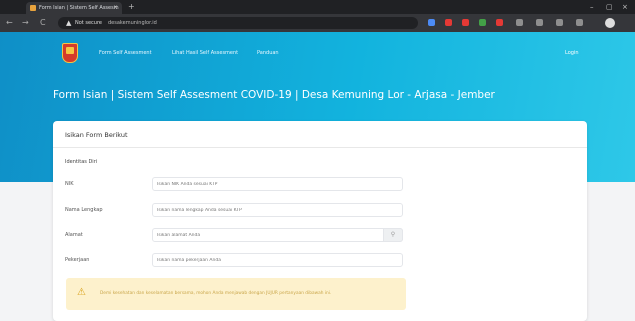 Image resolution: width=635 pixels, height=321 pixels. What do you see at coordinates (79, 8) in the screenshot?
I see `tab-title: Form Isian | Sistem Self Assesm` at bounding box center [79, 8].